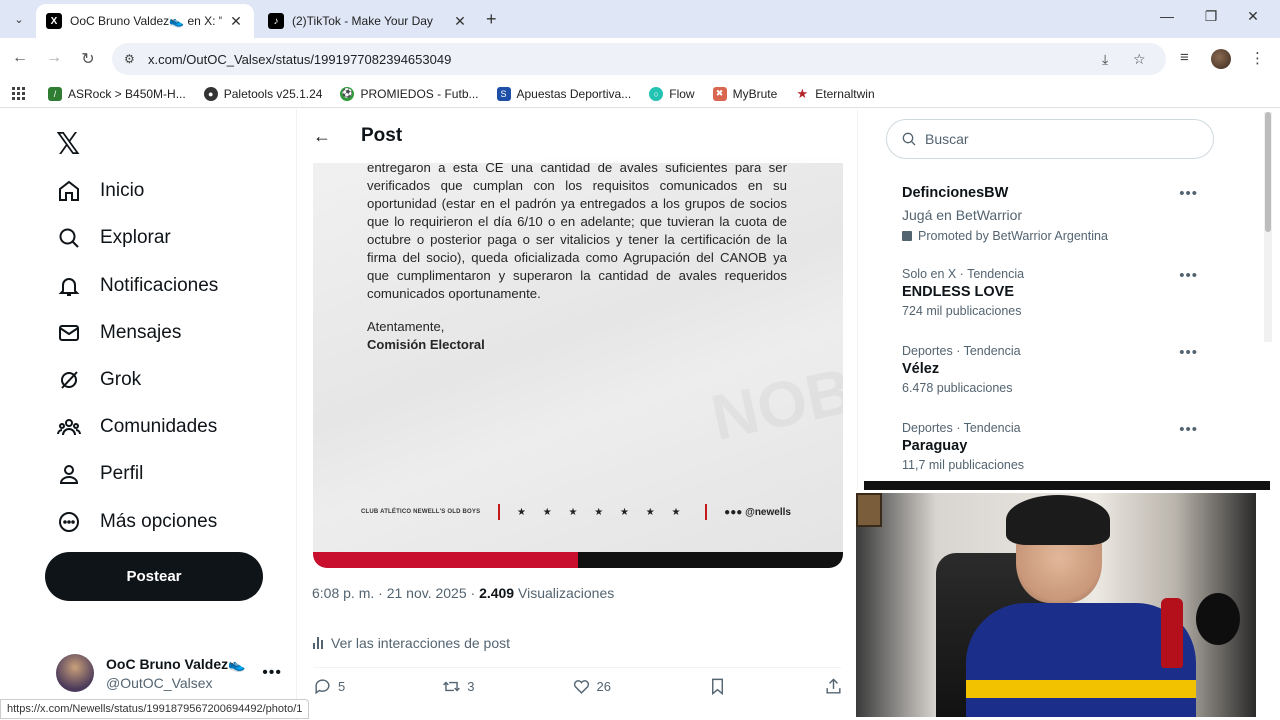 The width and height of the screenshot is (1280, 720). I want to click on reload-icon: ↻, so click(88, 59).